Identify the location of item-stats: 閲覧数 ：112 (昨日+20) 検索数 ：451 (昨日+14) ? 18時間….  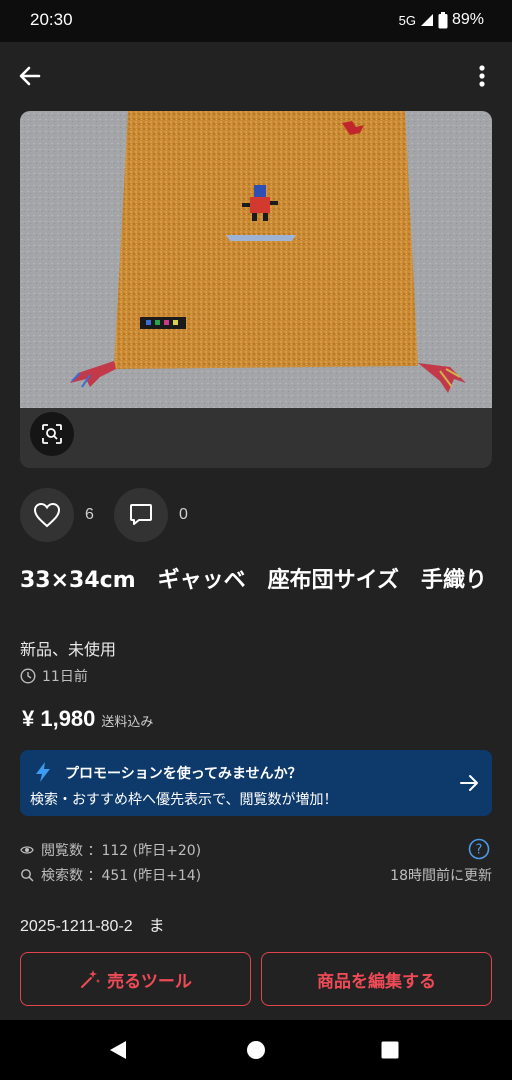
(256, 863).